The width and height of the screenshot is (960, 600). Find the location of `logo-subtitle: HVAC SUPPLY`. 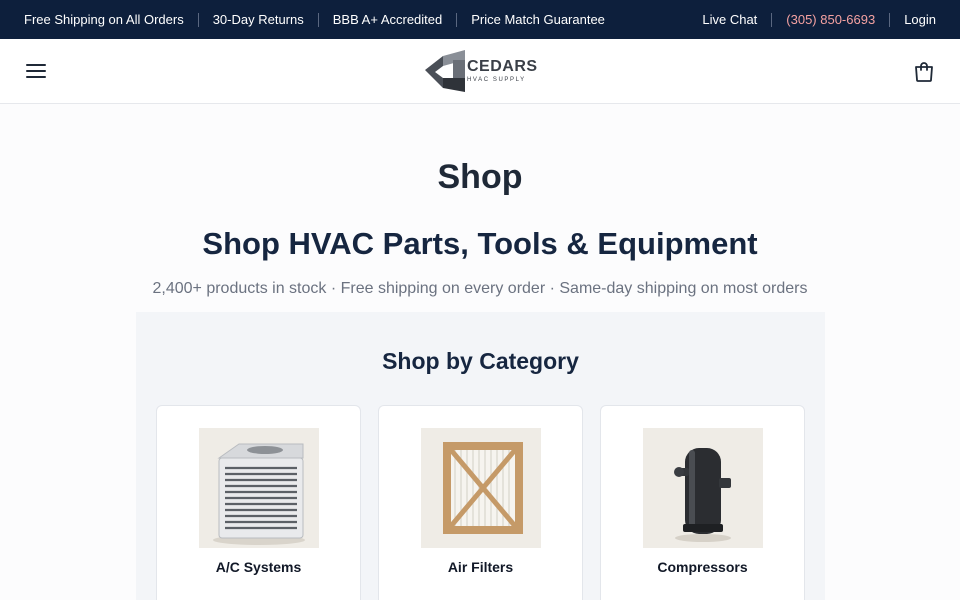

logo-subtitle: HVAC SUPPLY is located at coordinates (496, 79).